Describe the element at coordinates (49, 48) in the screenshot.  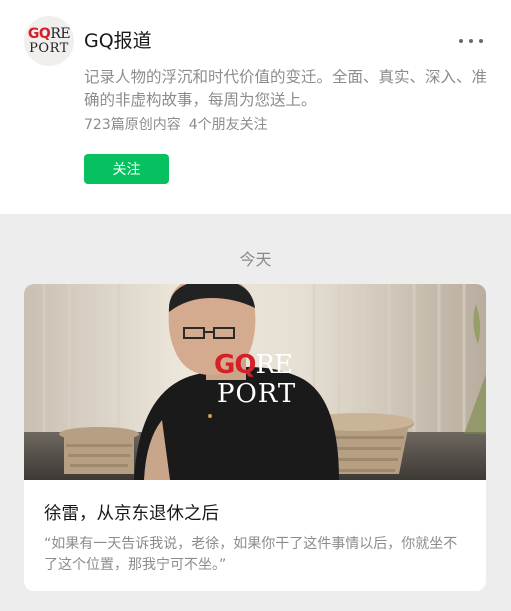
I see `avatar-logo-port: PORT` at that location.